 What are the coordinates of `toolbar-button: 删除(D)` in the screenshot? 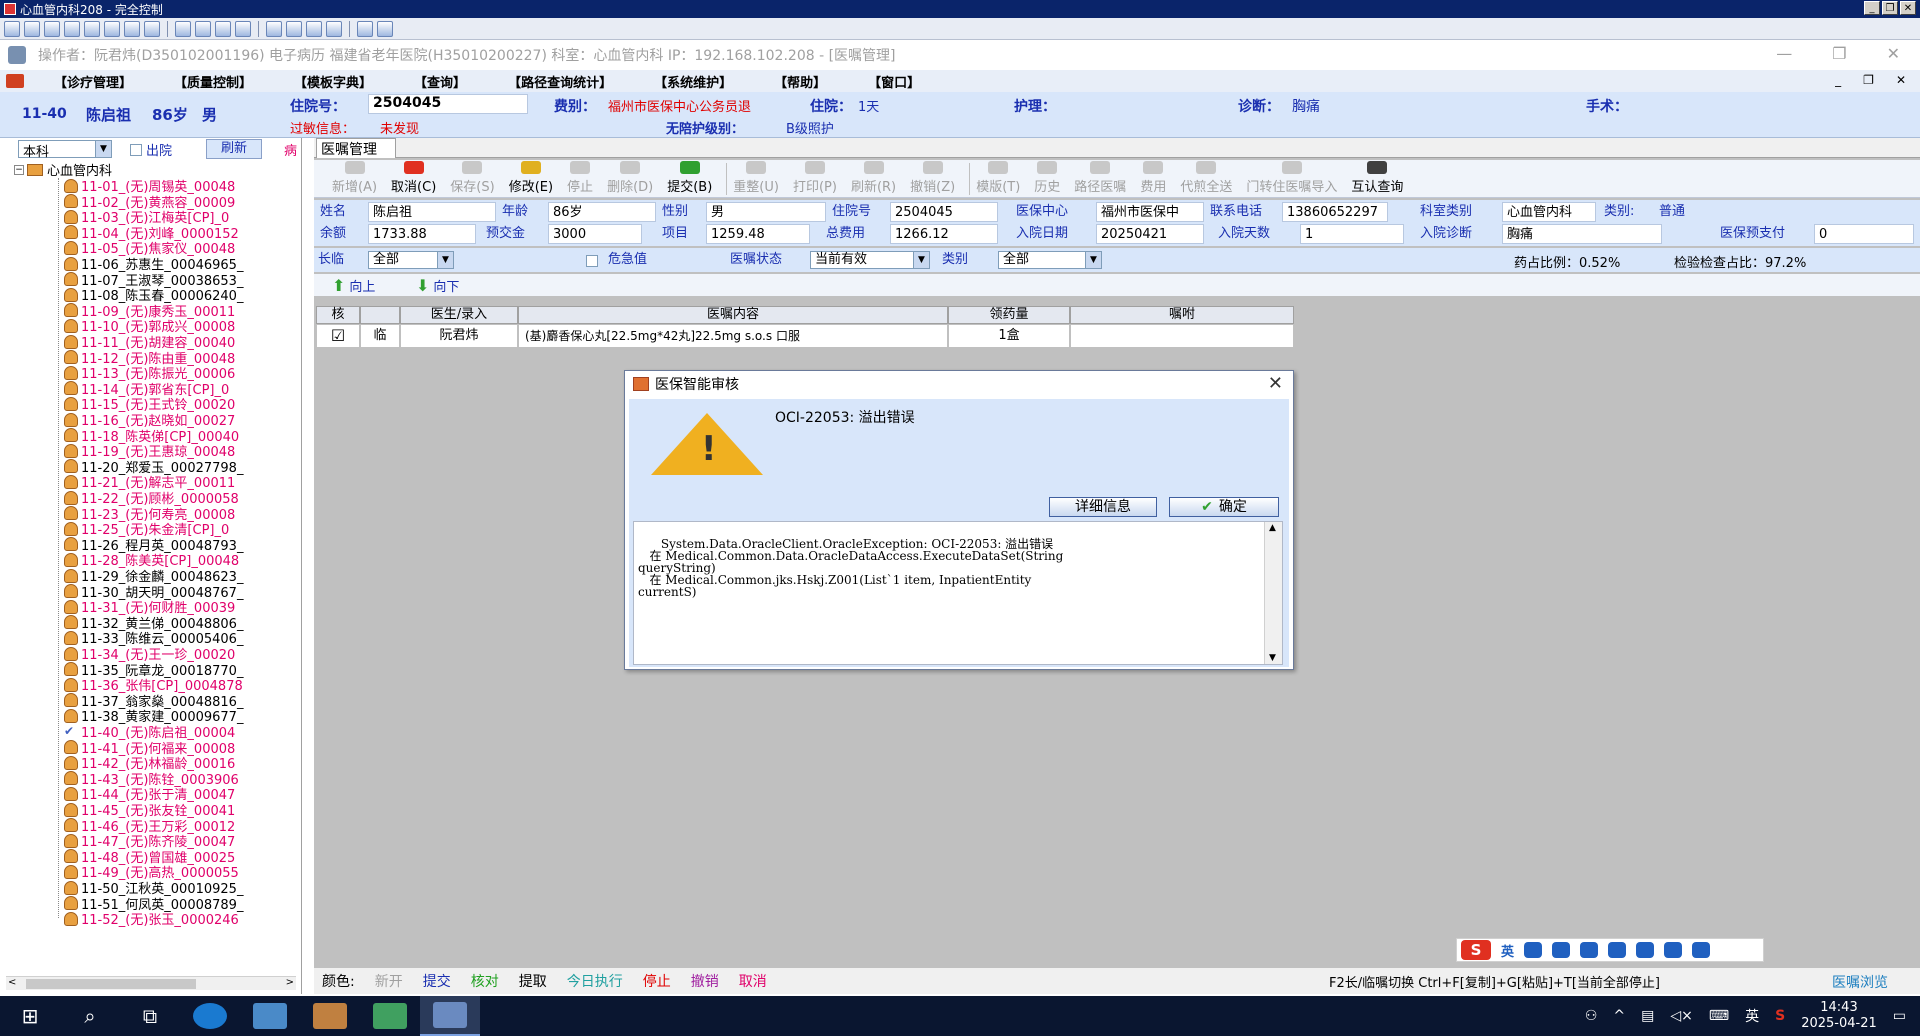 It's located at (630, 179).